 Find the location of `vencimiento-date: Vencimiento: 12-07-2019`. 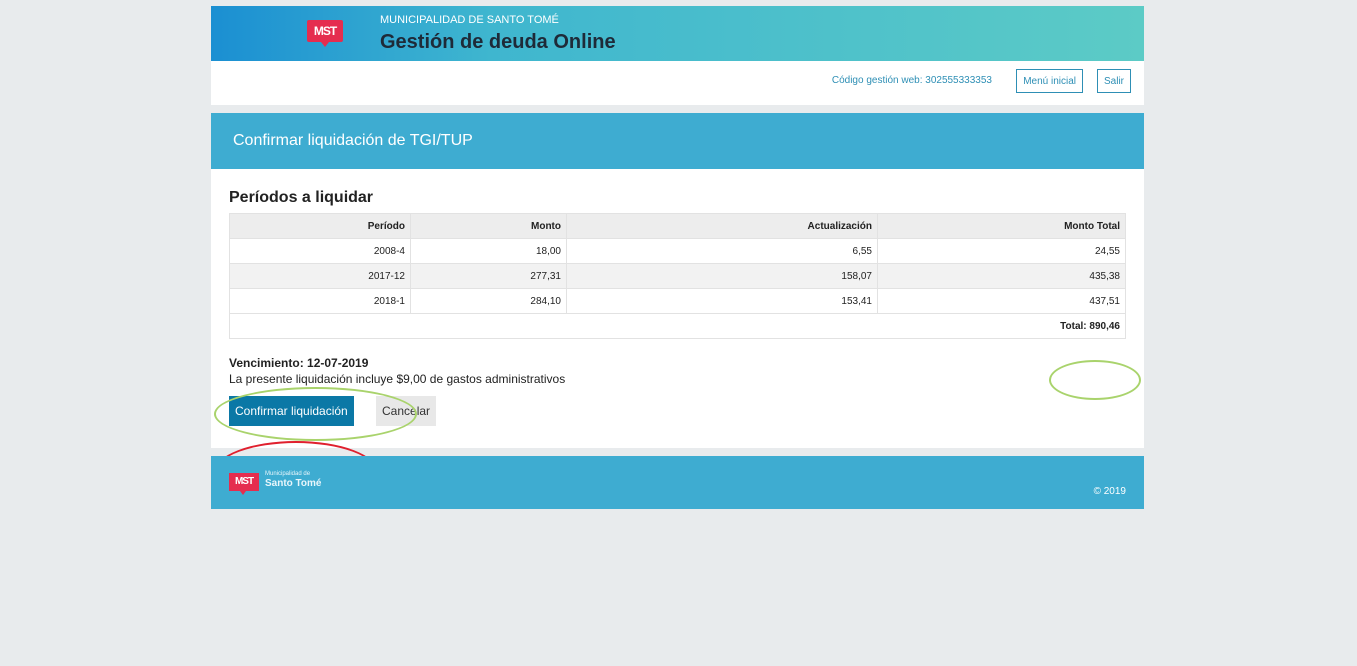

vencimiento-date: Vencimiento: 12-07-2019 is located at coordinates (299, 363).